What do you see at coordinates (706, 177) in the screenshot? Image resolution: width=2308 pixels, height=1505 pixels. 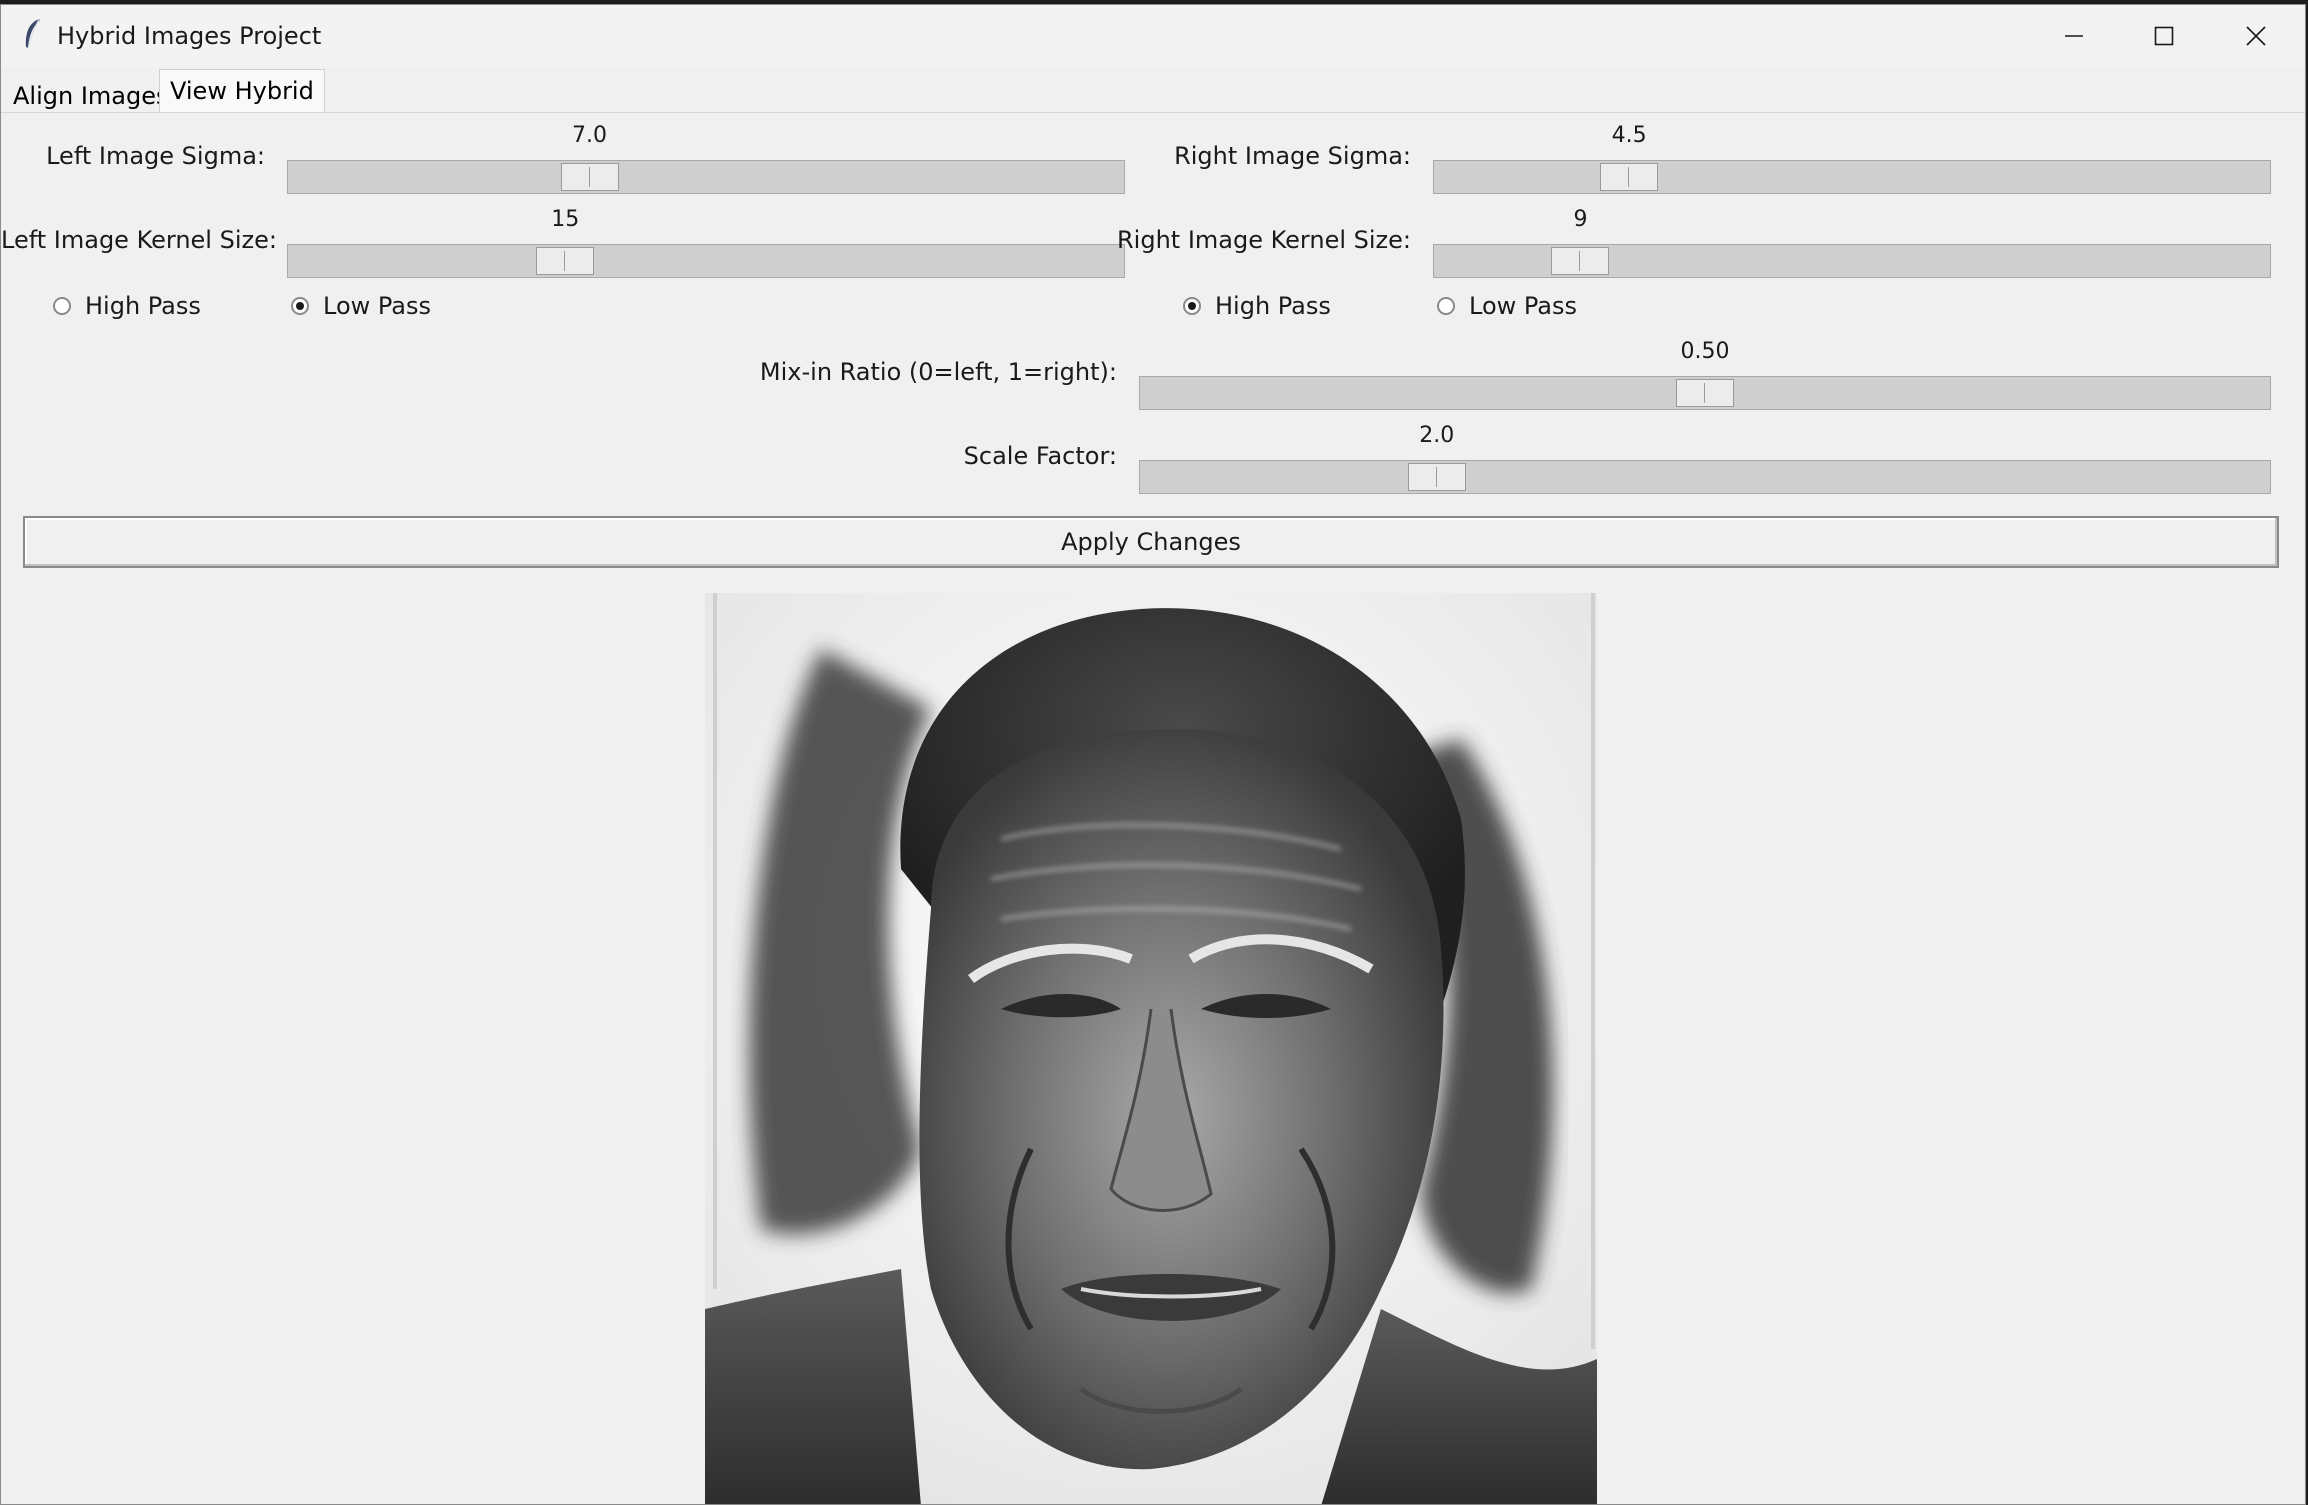 I see `left-sigma-trough` at bounding box center [706, 177].